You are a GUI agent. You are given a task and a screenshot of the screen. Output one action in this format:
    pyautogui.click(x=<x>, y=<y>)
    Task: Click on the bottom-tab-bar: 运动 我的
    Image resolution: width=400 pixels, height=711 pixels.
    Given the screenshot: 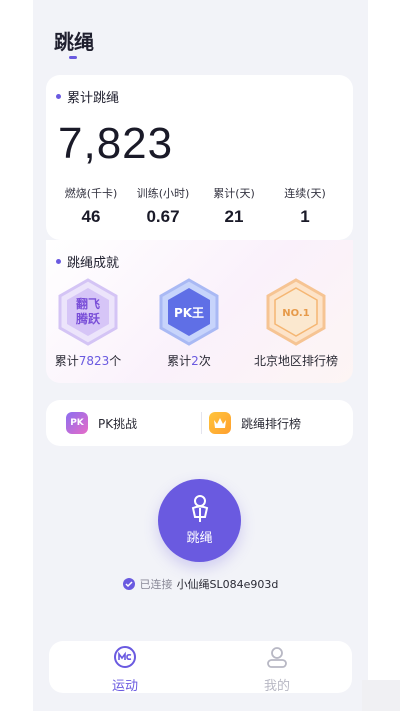 What is the action you would take?
    pyautogui.click(x=200, y=667)
    